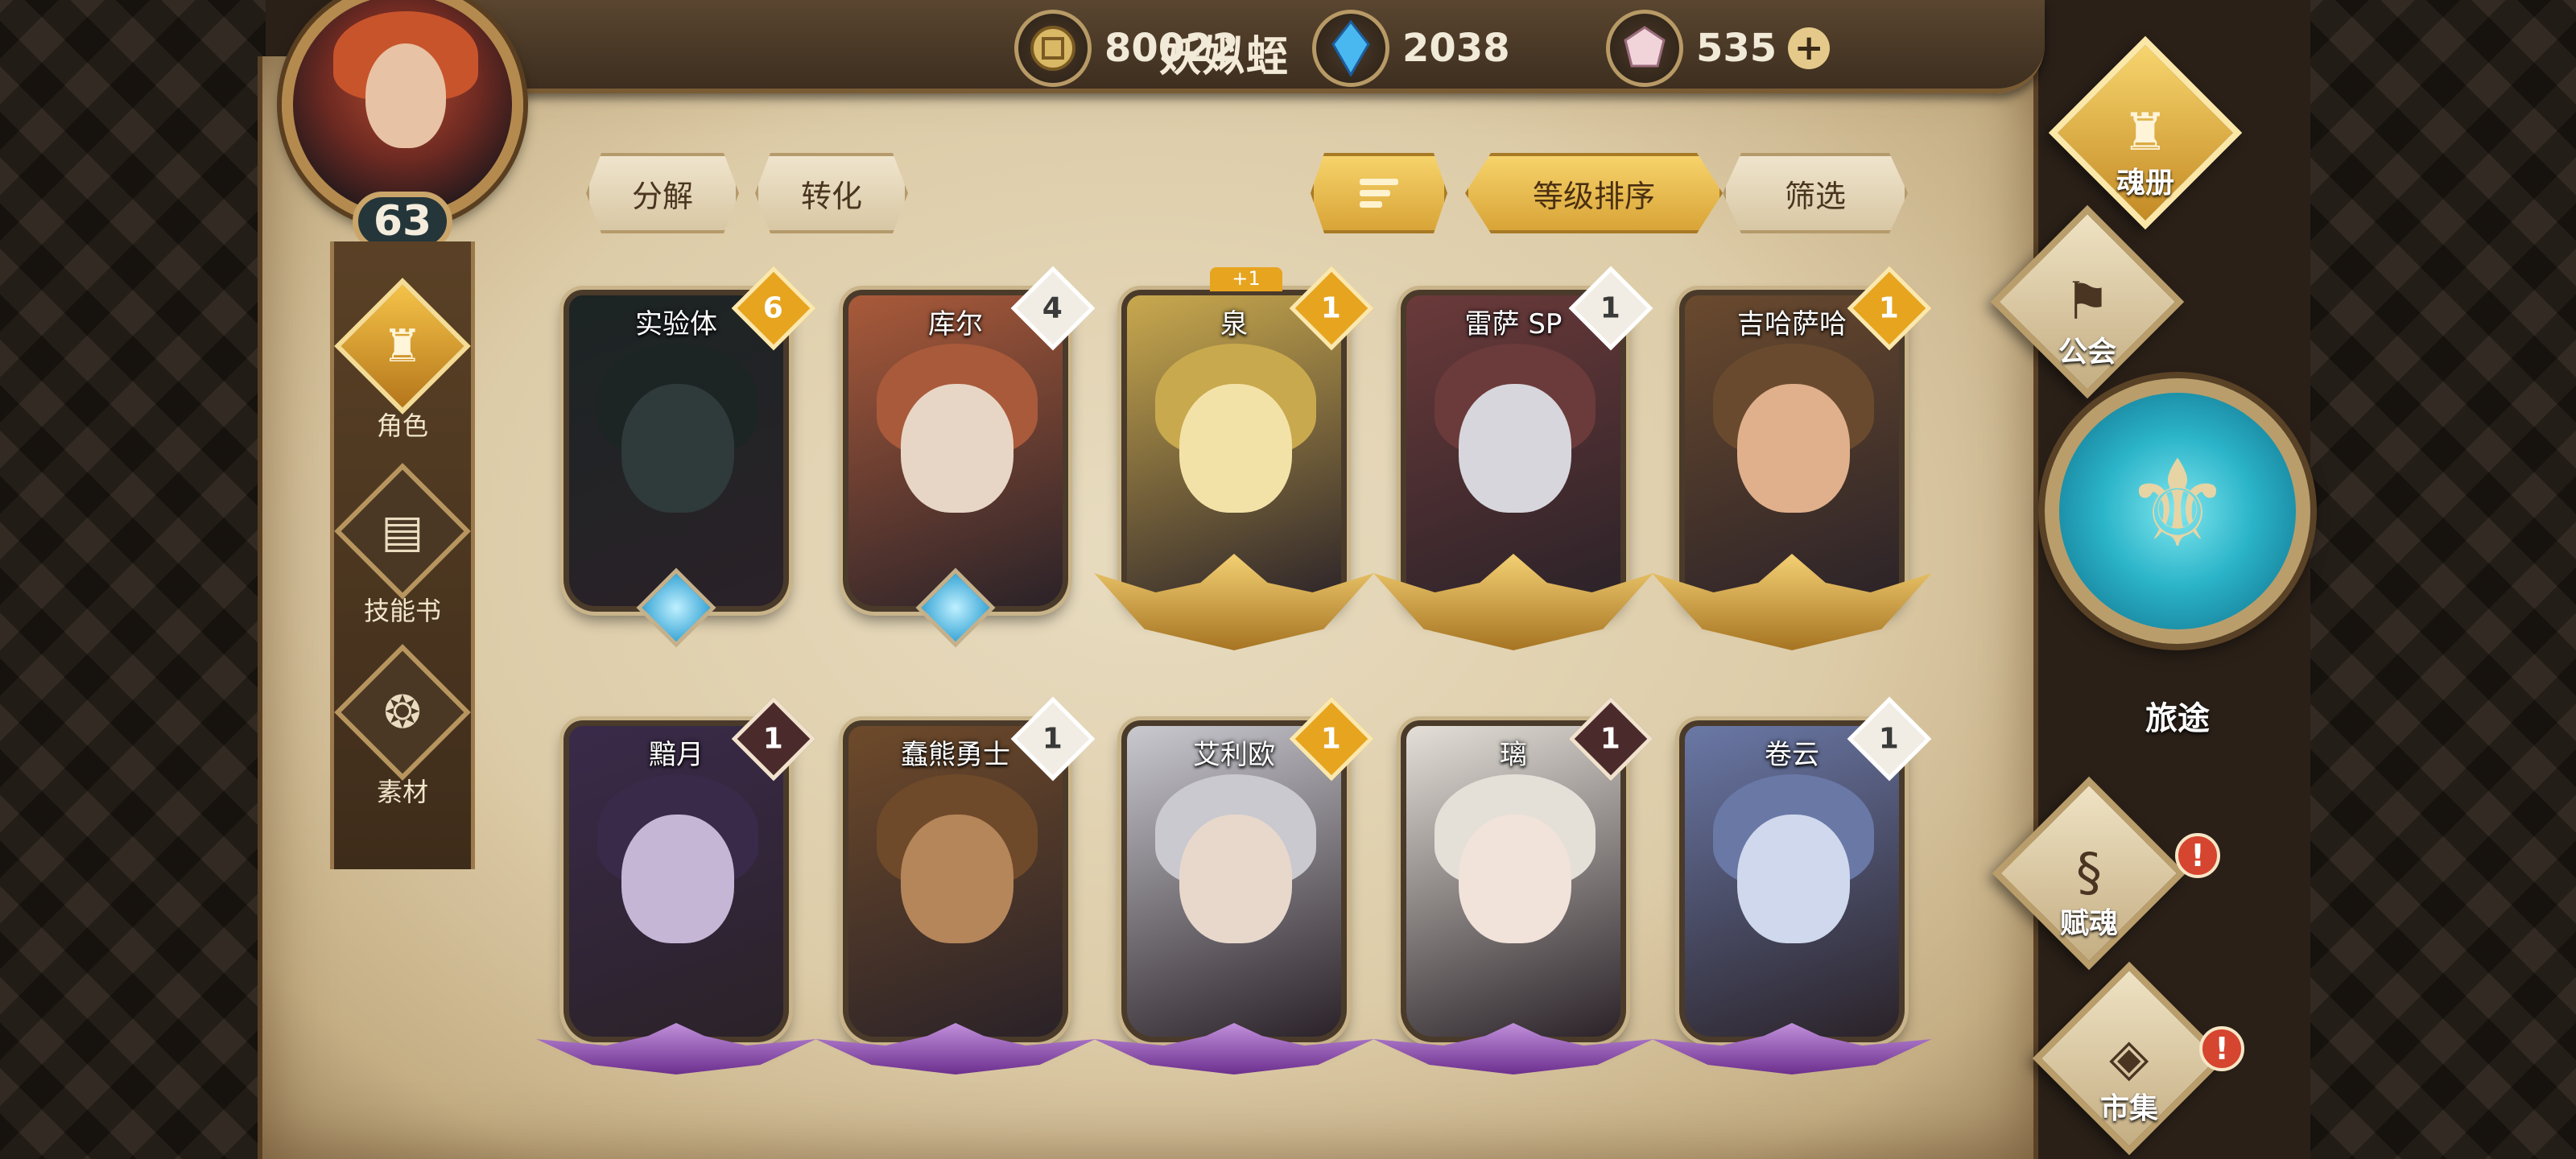 The image size is (2576, 1159). I want to click on top-status-bar: 妖姒蛭 80022 2038 535 +, so click(1248, 46).